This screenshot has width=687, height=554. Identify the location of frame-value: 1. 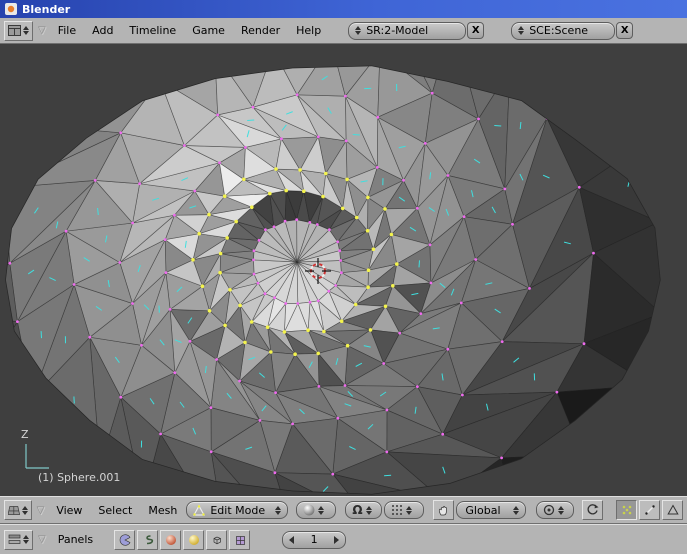
(314, 539).